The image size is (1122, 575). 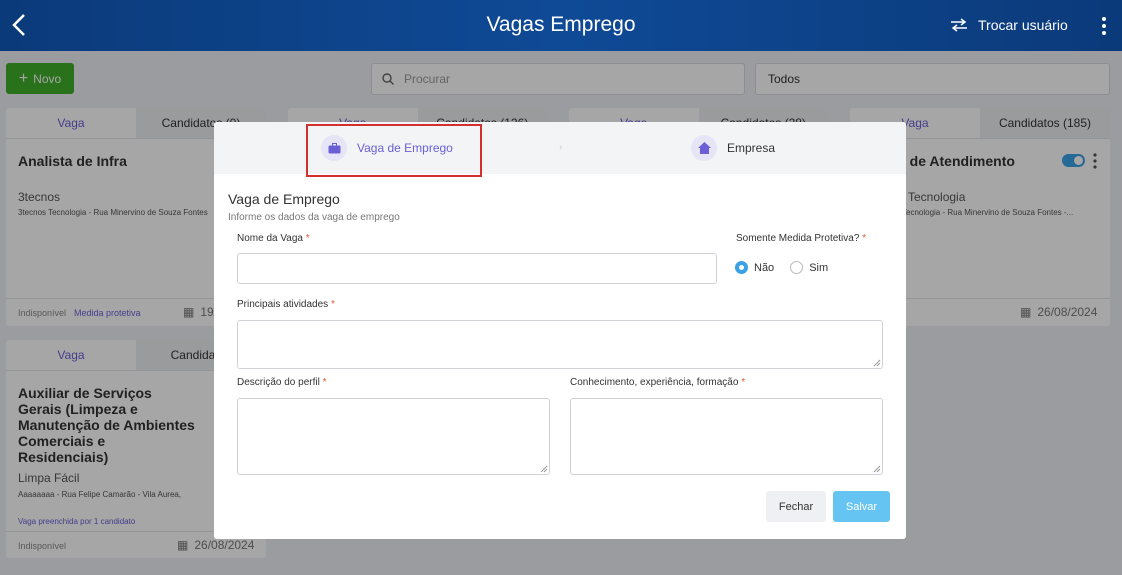 I want to click on chevron-right-icon: ›, so click(x=561, y=147).